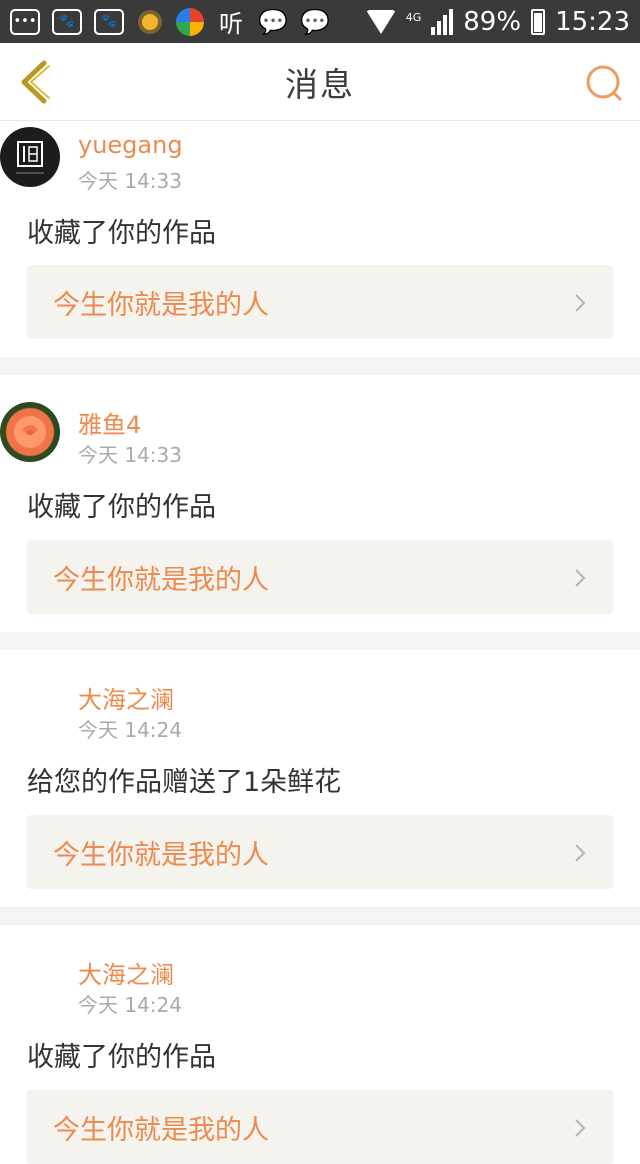 The width and height of the screenshot is (640, 1164). Describe the element at coordinates (184, 782) in the screenshot. I see `message-text: 给您的作品赠送了1朵鲜花` at that location.